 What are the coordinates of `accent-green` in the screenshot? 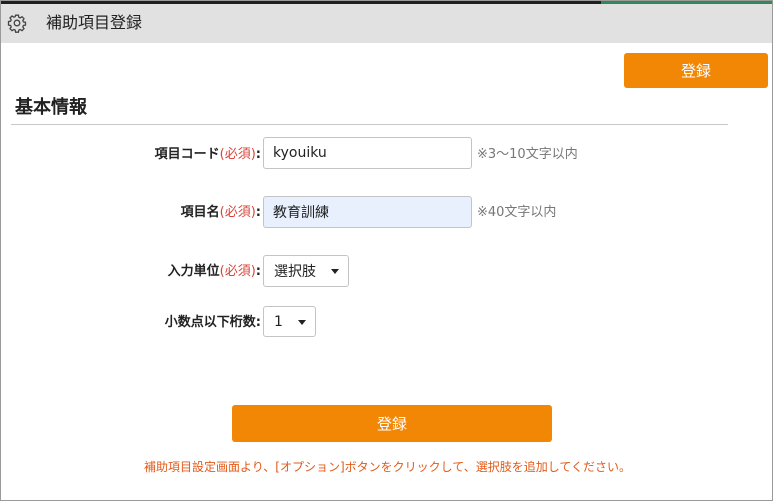 It's located at (686, 2).